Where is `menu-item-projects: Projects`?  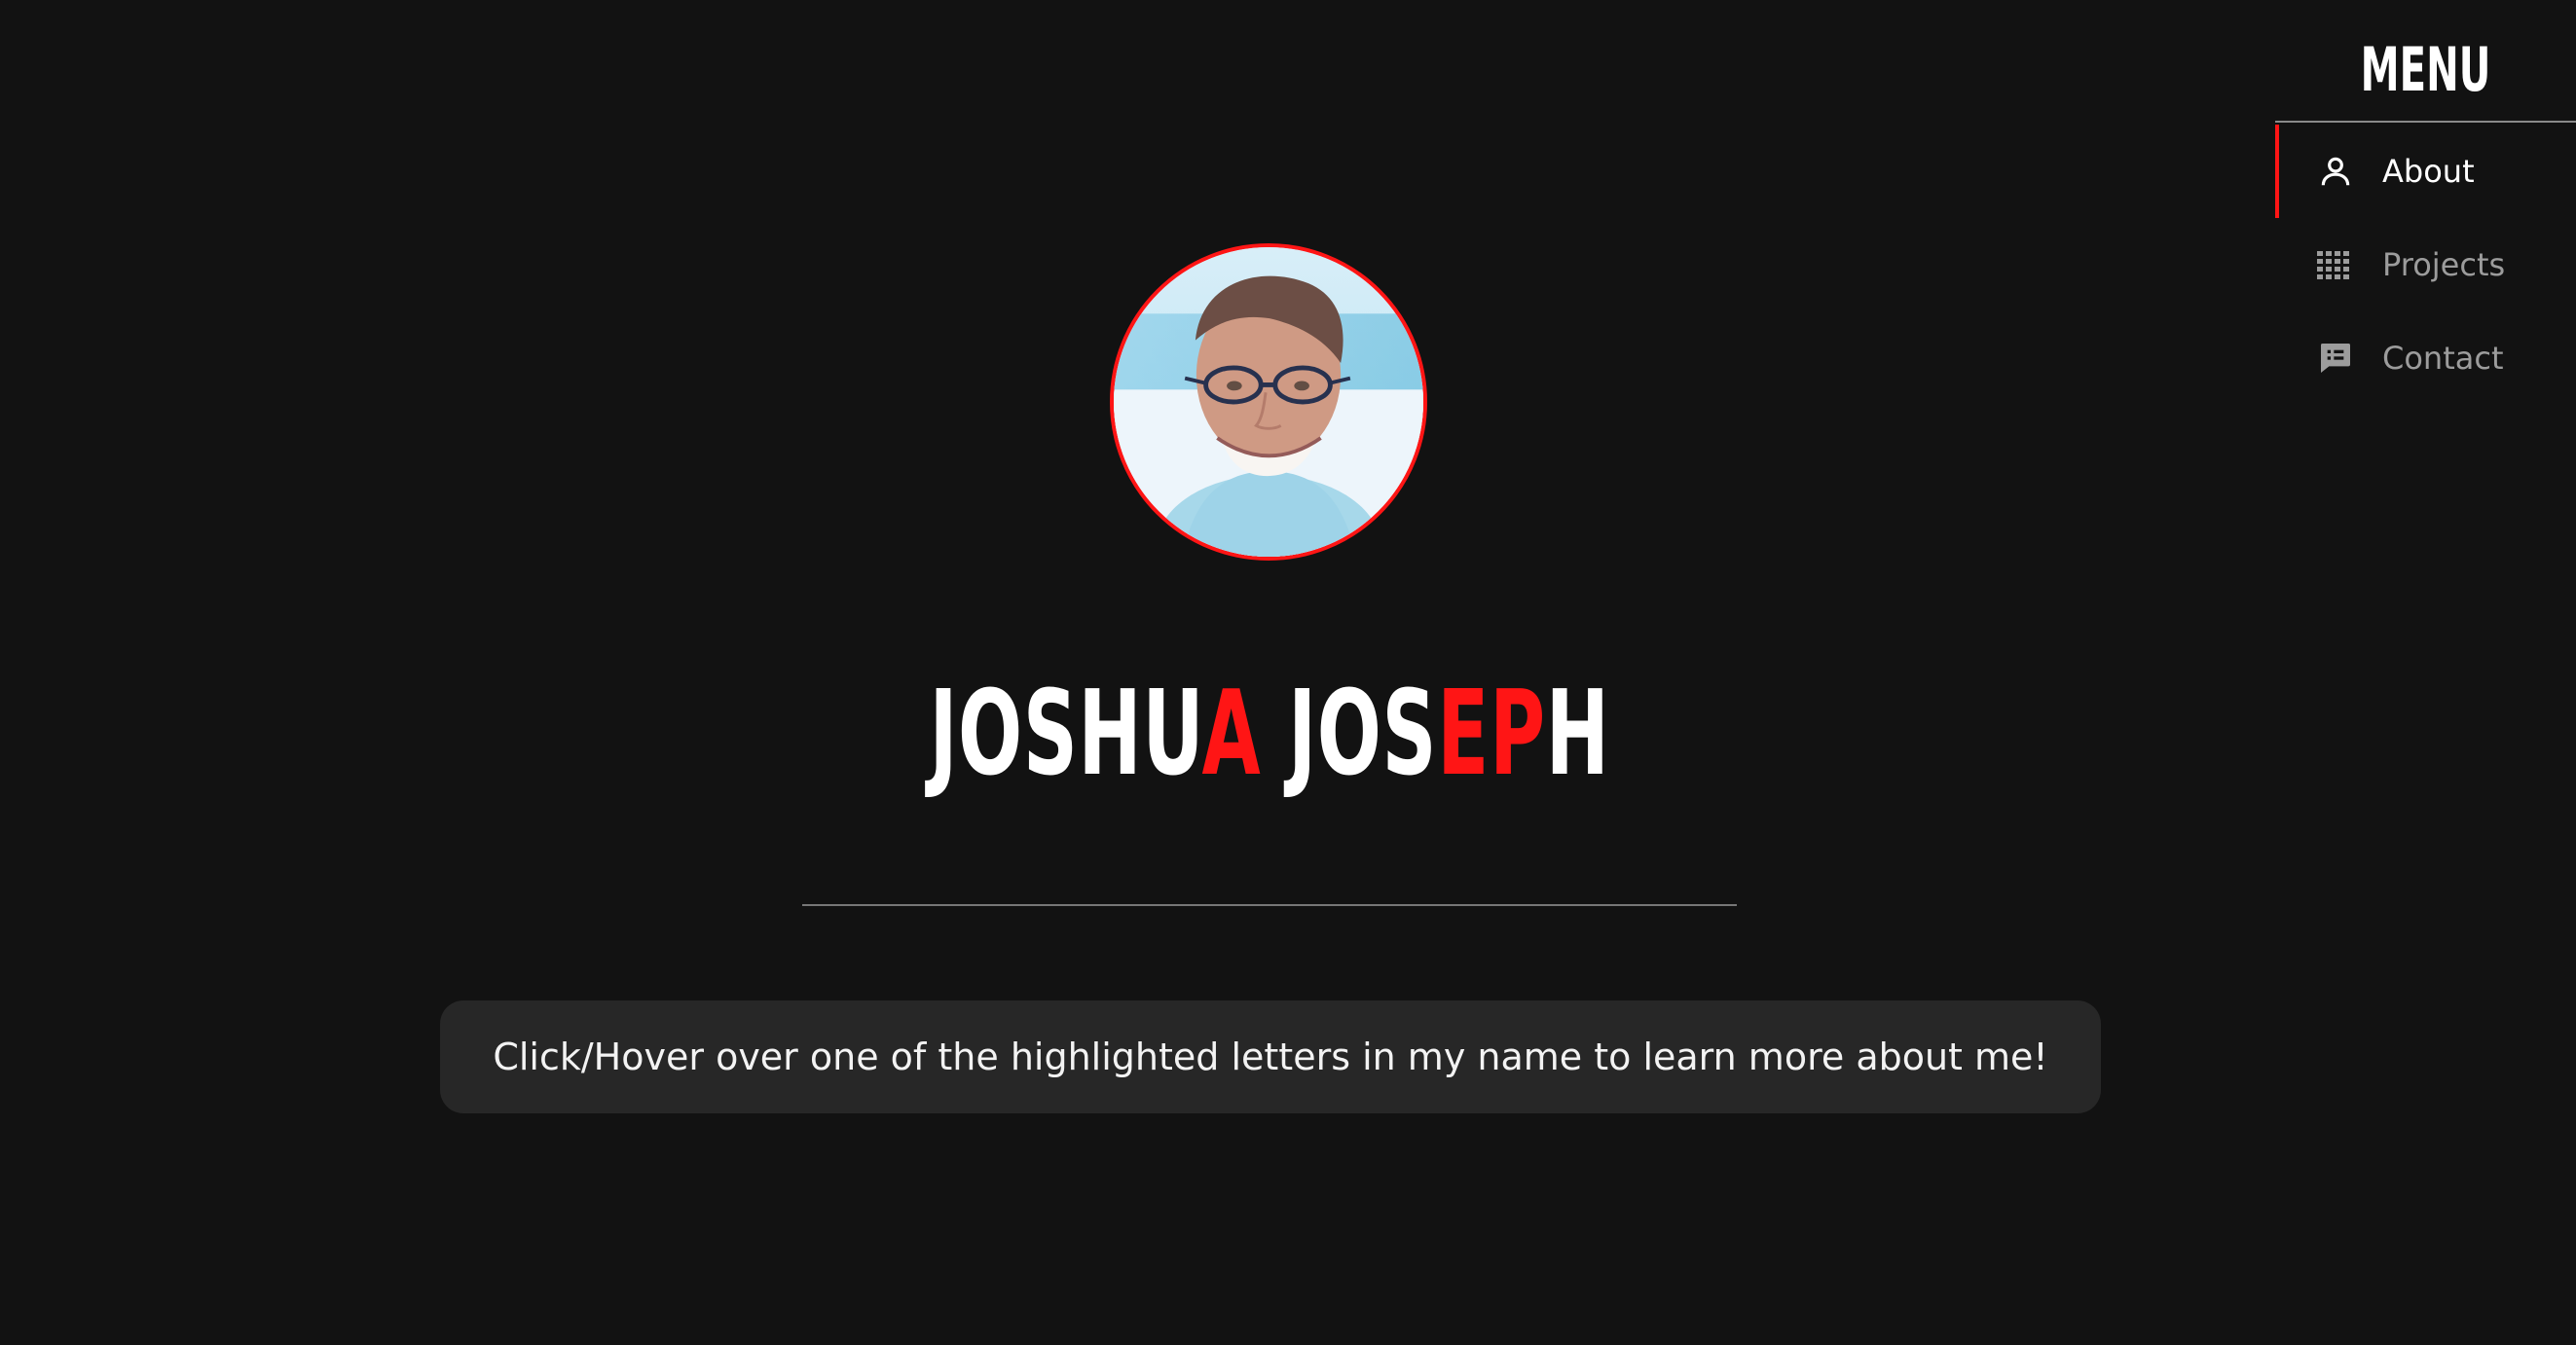 menu-item-projects: Projects is located at coordinates (2425, 264).